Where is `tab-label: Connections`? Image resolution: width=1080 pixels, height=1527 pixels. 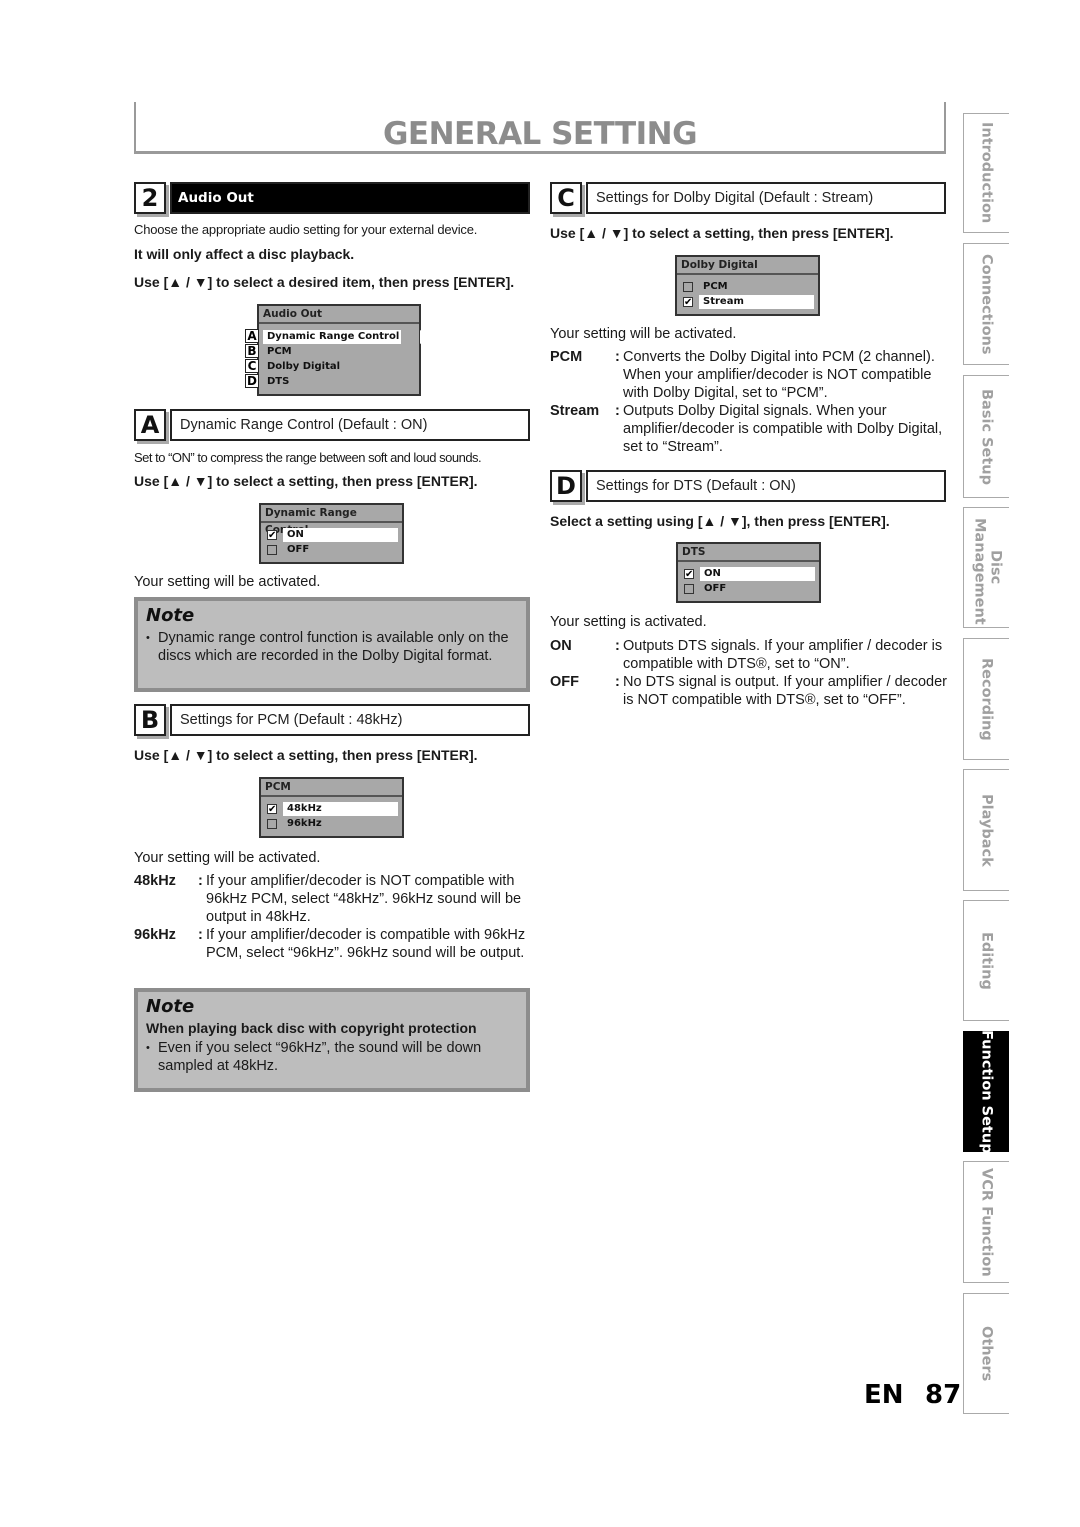
tab-label: Connections is located at coordinates (986, 304).